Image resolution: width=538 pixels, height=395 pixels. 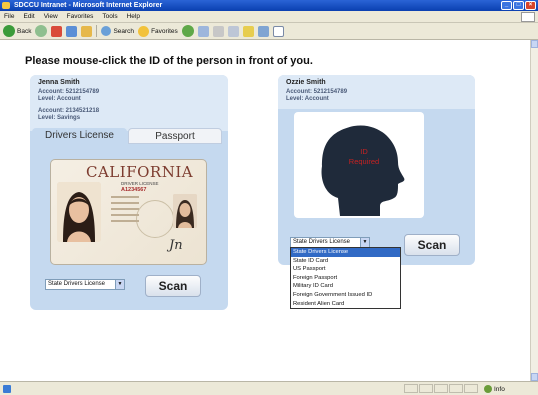 I want to click on license-signature: Jn, so click(x=176, y=245).